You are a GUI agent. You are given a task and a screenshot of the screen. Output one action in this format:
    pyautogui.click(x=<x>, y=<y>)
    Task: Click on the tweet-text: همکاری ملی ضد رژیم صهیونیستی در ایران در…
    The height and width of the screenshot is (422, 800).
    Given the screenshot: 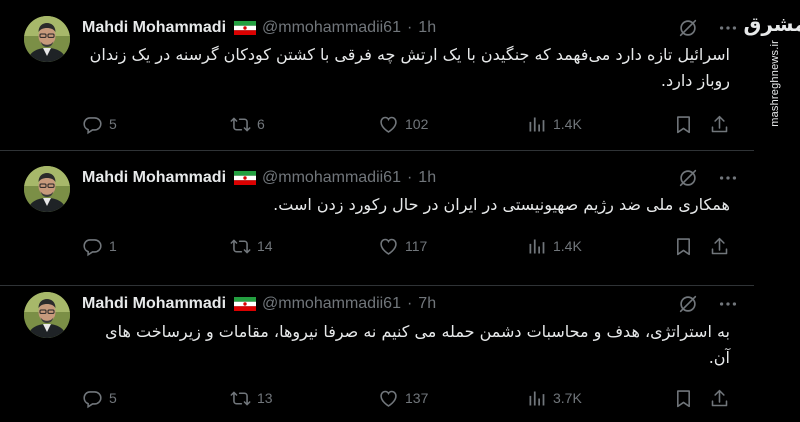 What is the action you would take?
    pyautogui.click(x=501, y=204)
    